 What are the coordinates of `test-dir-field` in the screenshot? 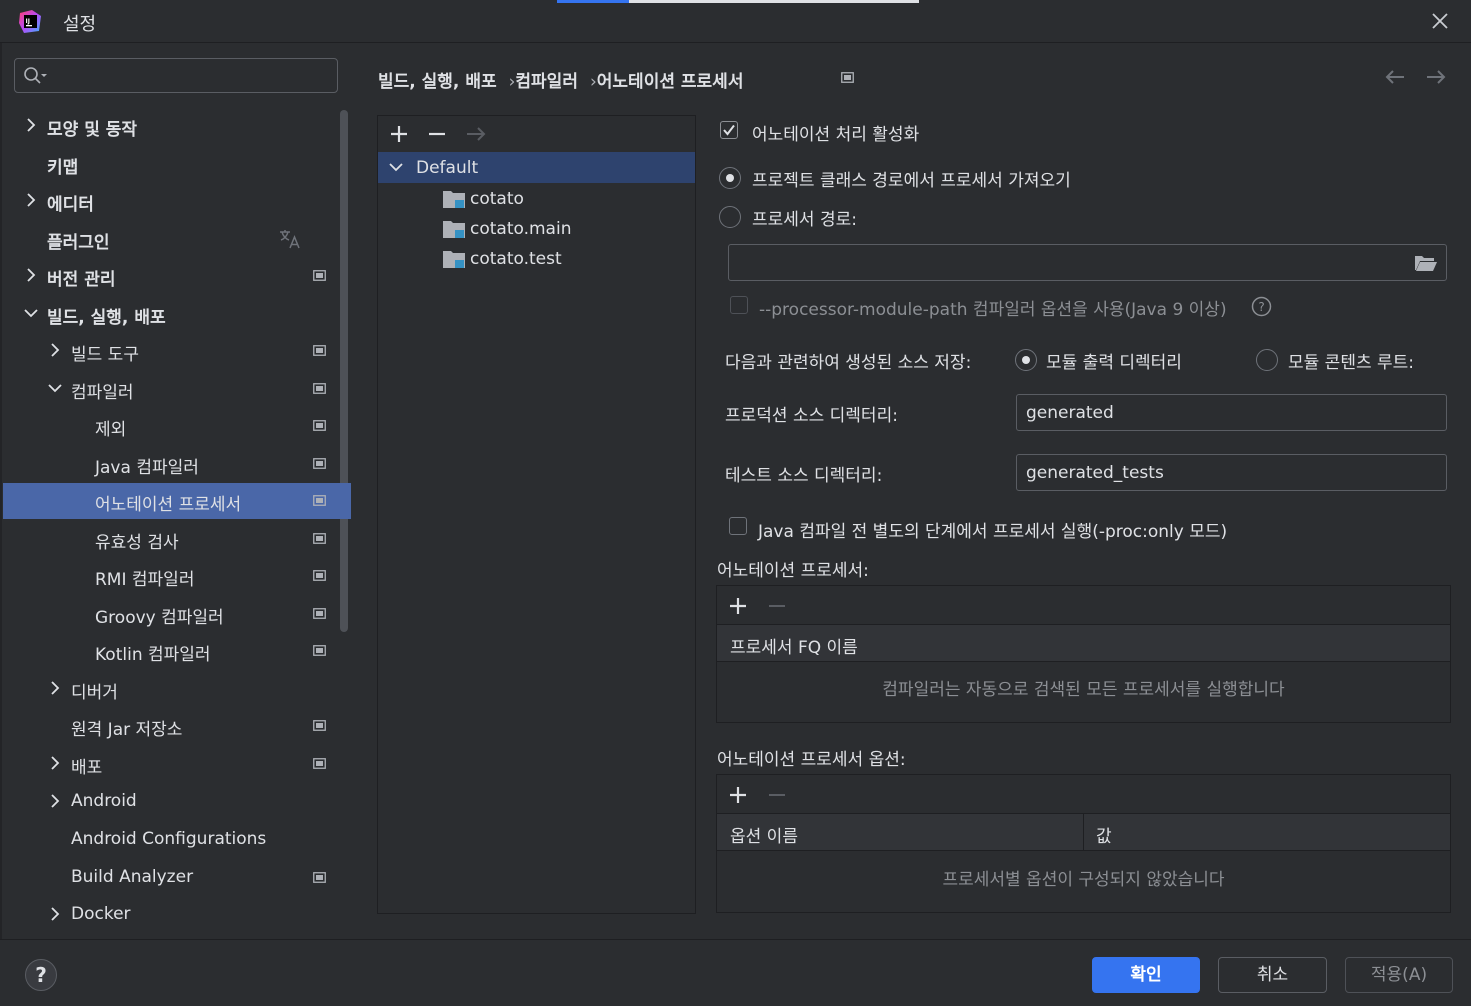 It's located at (1231, 472).